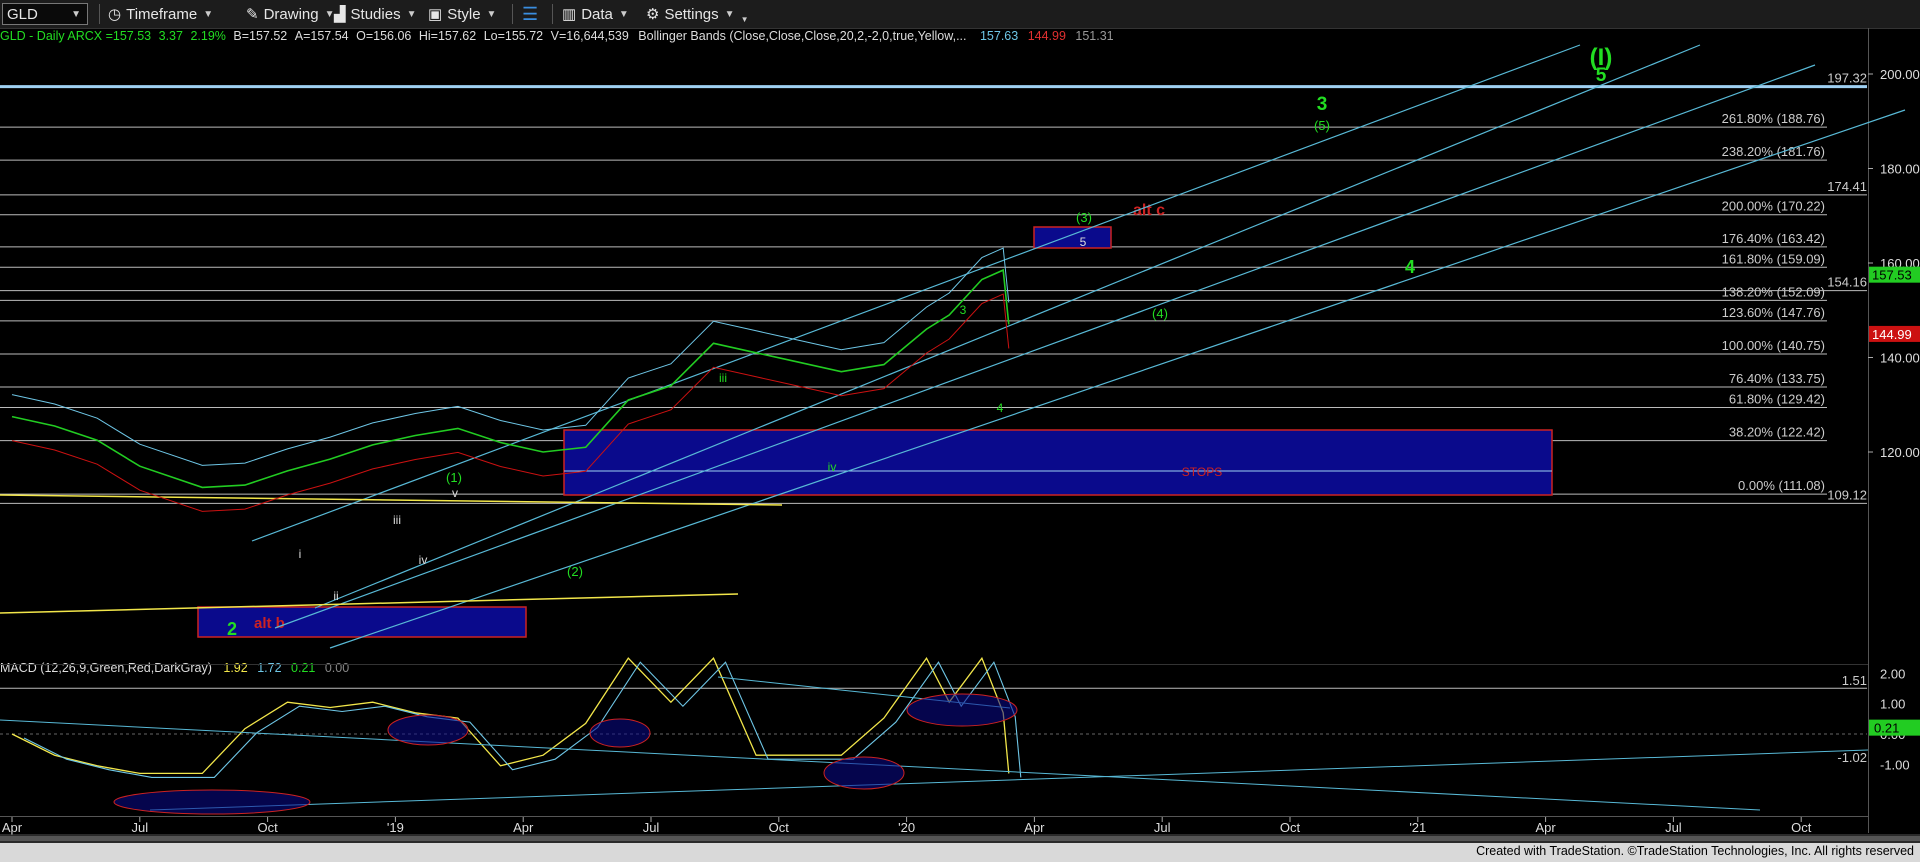  I want to click on retracement-label: 76.40% (133.75), so click(1777, 378).